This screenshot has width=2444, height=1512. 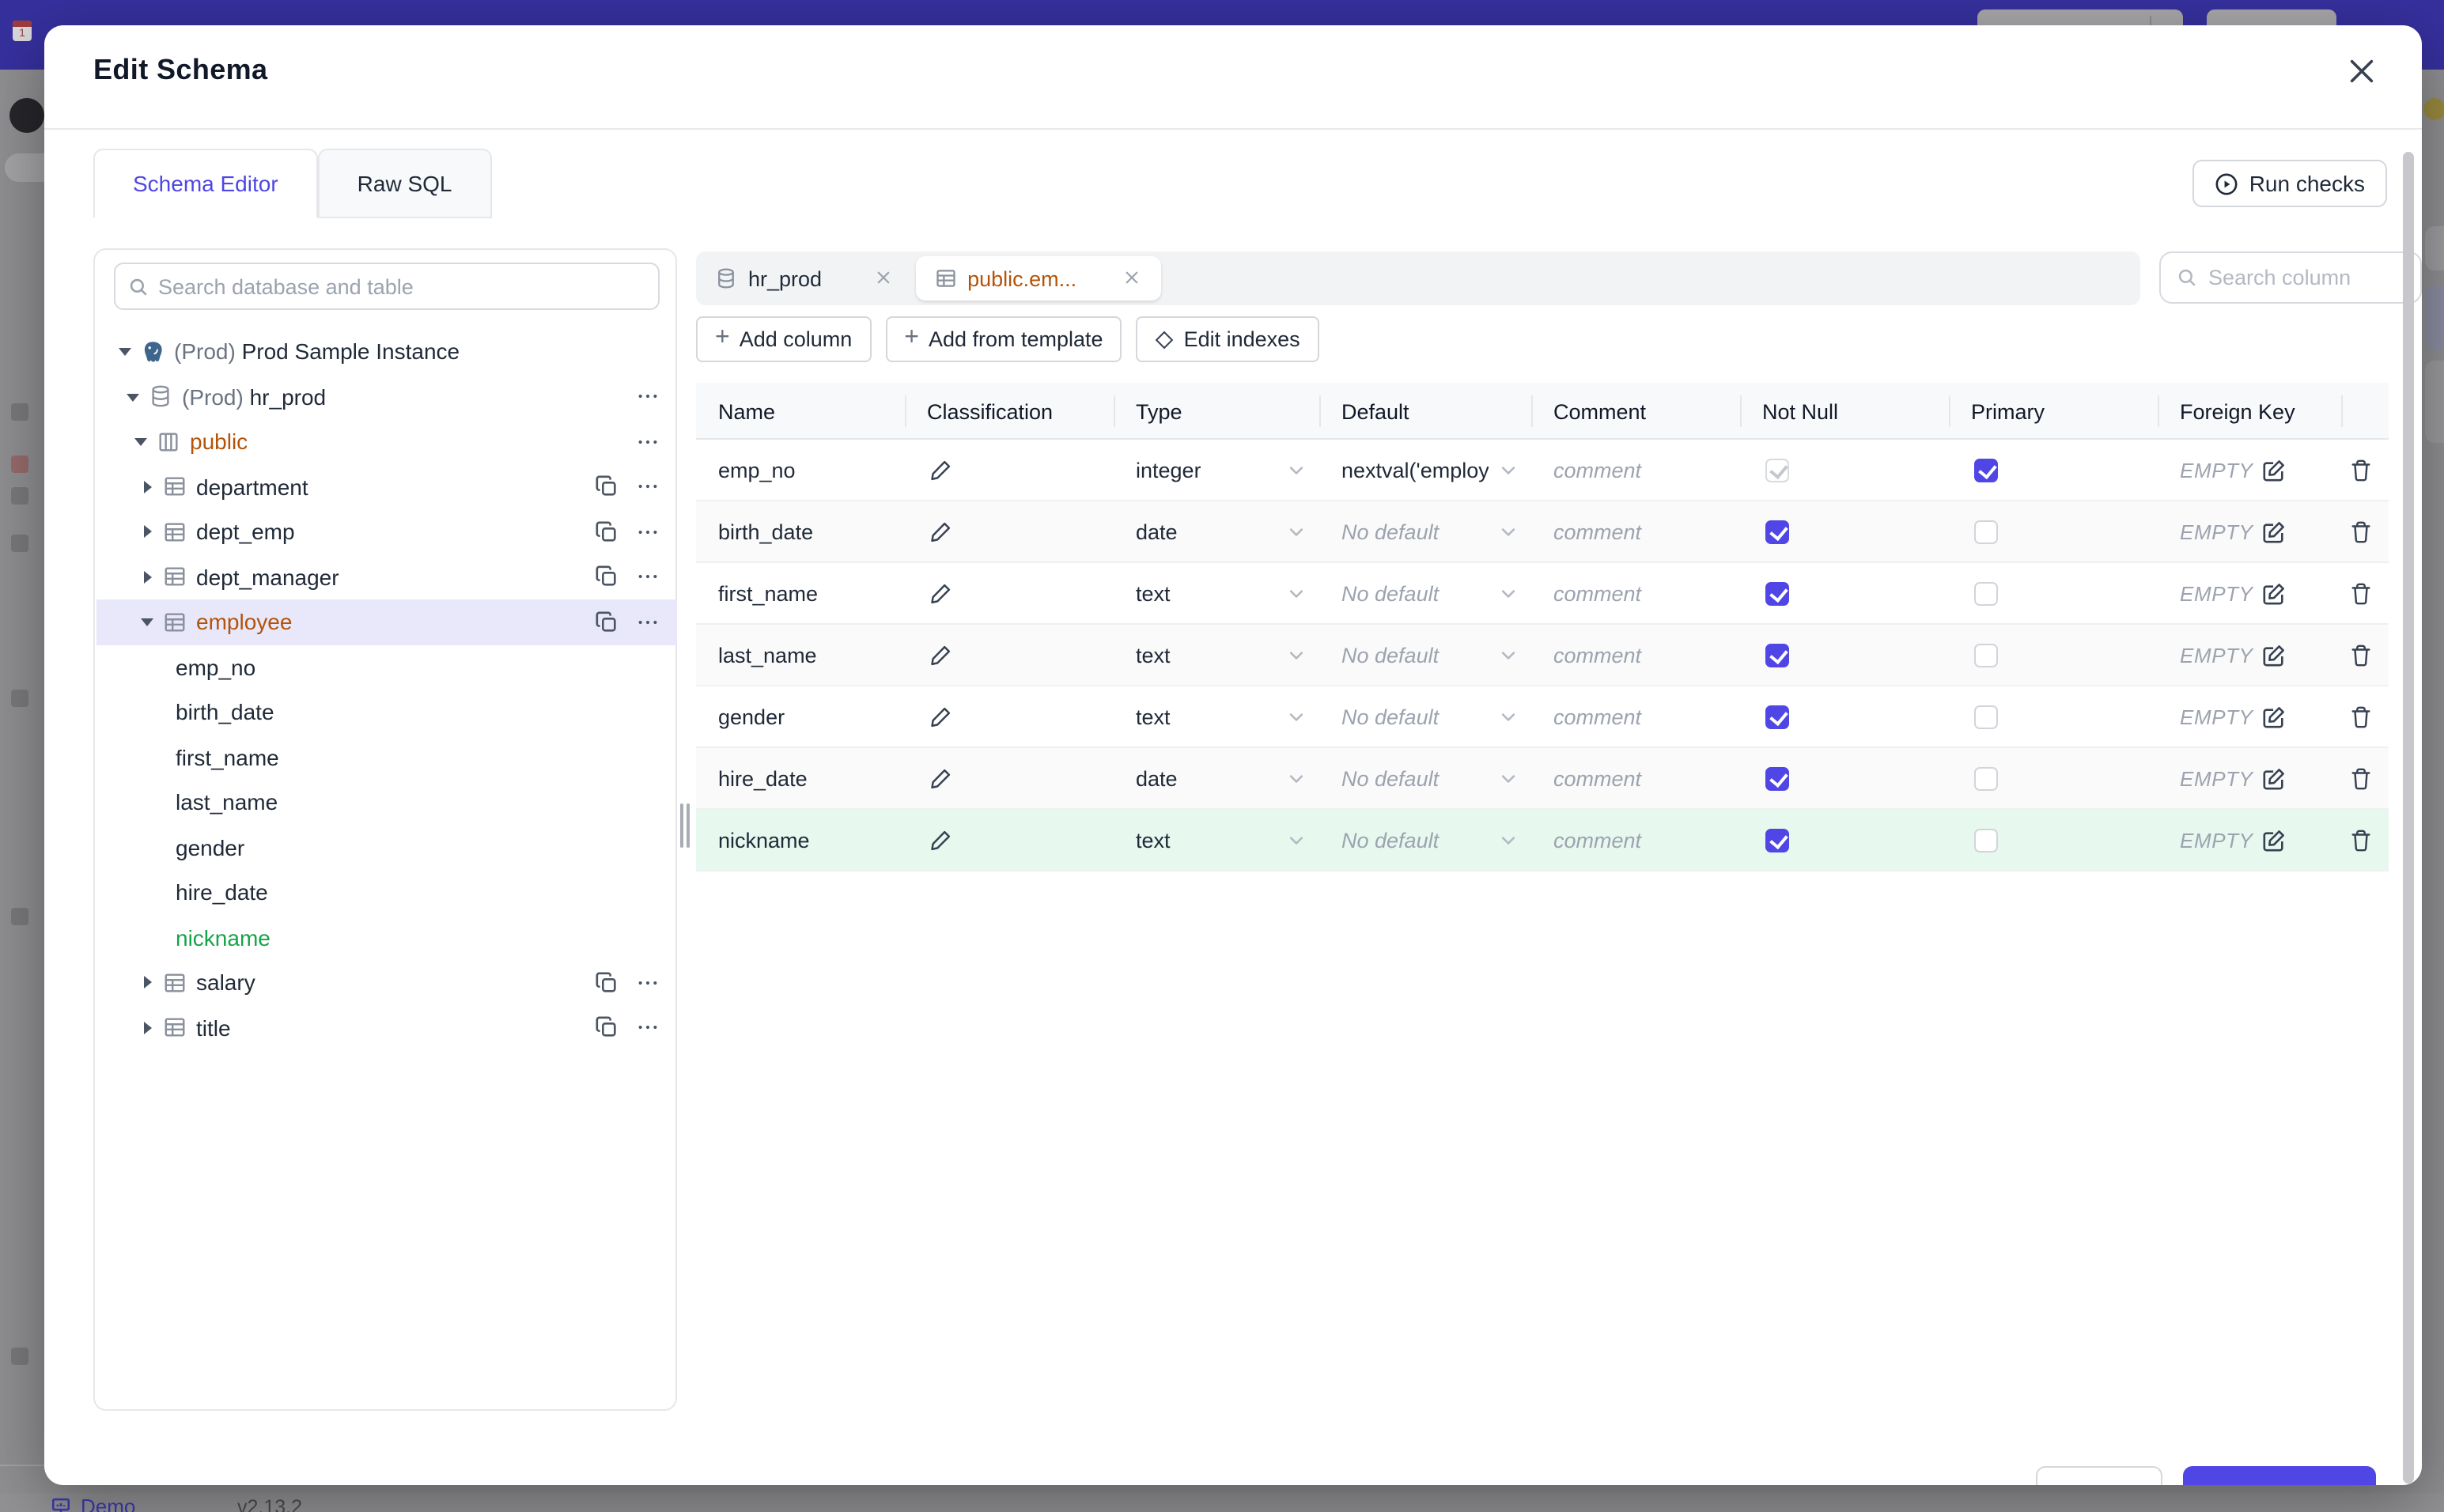 What do you see at coordinates (401, 286) in the screenshot?
I see `tree-search-input` at bounding box center [401, 286].